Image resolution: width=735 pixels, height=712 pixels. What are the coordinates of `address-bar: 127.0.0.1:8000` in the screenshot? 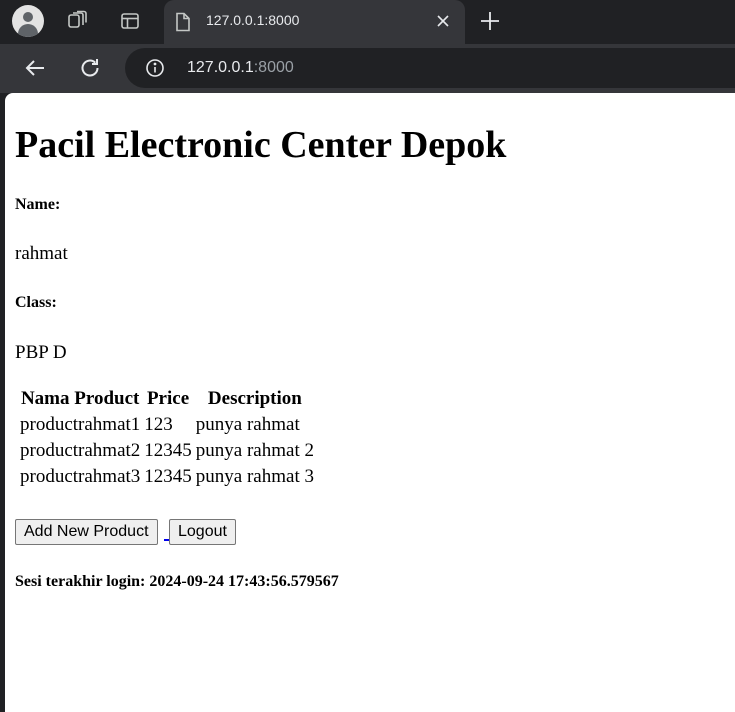 It's located at (430, 68).